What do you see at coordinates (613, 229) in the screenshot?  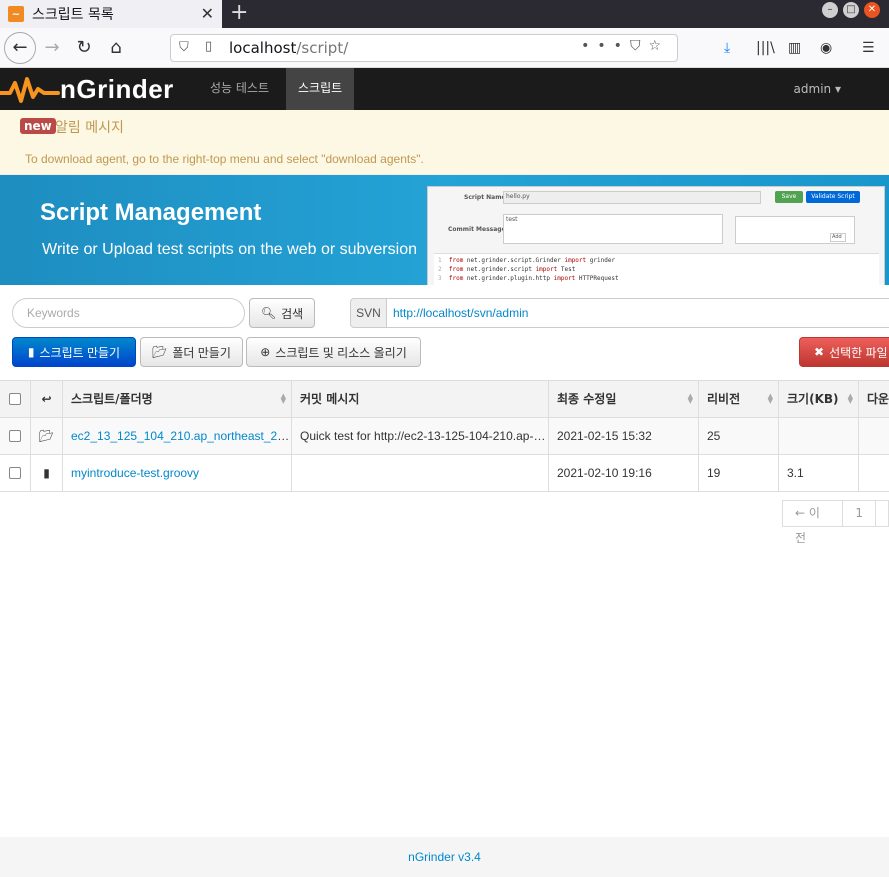 I see `preview-commit-value: test` at bounding box center [613, 229].